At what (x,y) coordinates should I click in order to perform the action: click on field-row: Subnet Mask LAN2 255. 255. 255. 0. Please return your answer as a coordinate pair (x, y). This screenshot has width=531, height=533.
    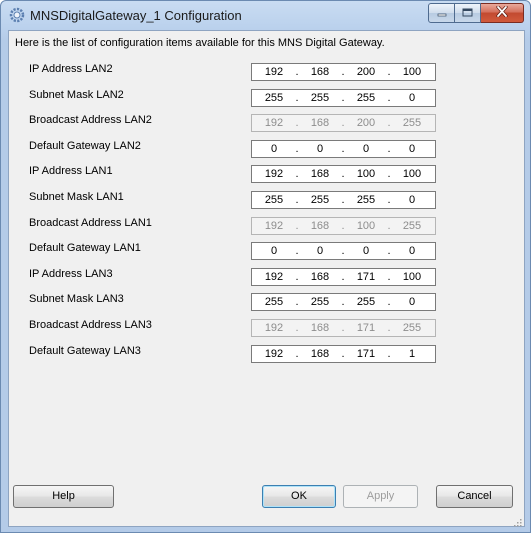
    Looking at the image, I should click on (266, 98).